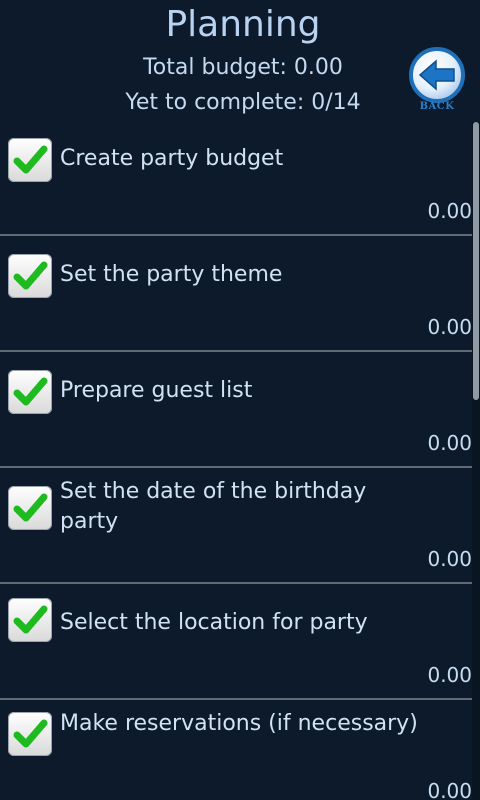  Describe the element at coordinates (156, 390) in the screenshot. I see `task-label: Prepare guest list` at that location.